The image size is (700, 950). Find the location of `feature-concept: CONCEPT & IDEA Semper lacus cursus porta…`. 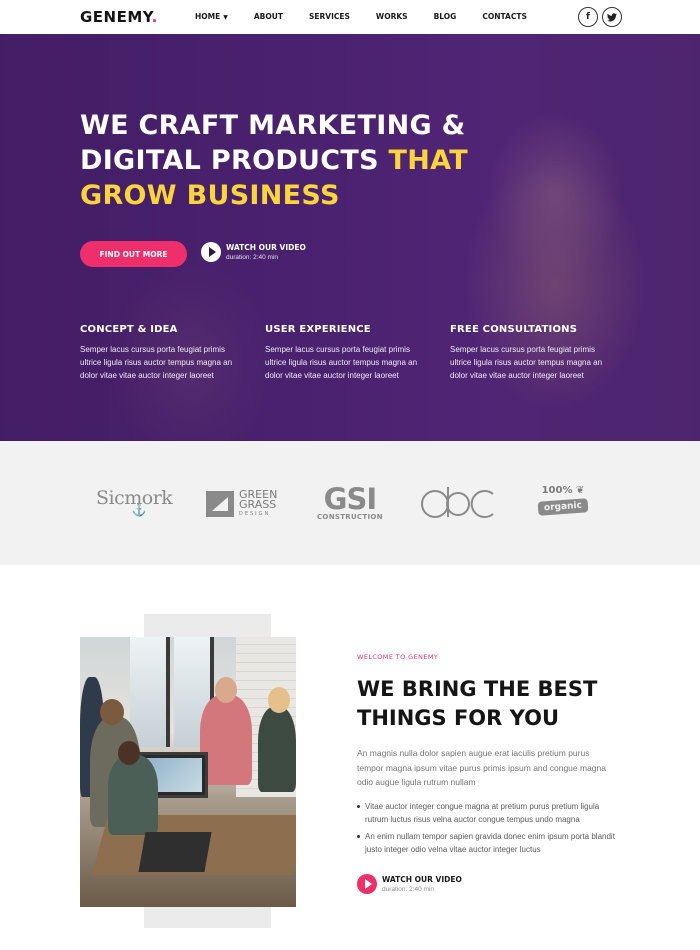

feature-concept: CONCEPT & IDEA Semper lacus cursus porta… is located at coordinates (172, 353).